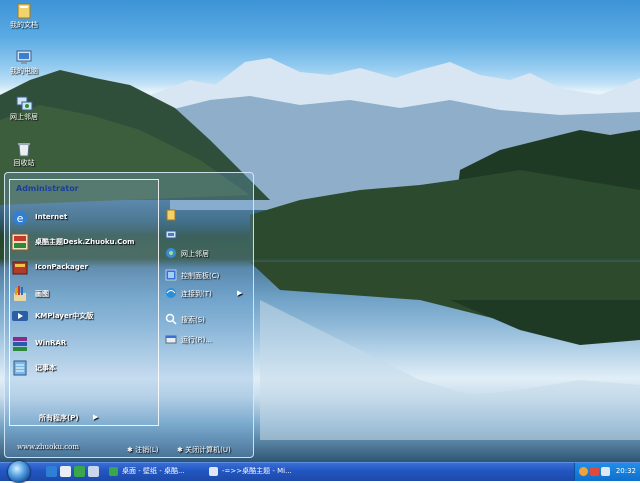 This screenshot has width=640, height=483. I want to click on connect-to-icon, so click(171, 293).